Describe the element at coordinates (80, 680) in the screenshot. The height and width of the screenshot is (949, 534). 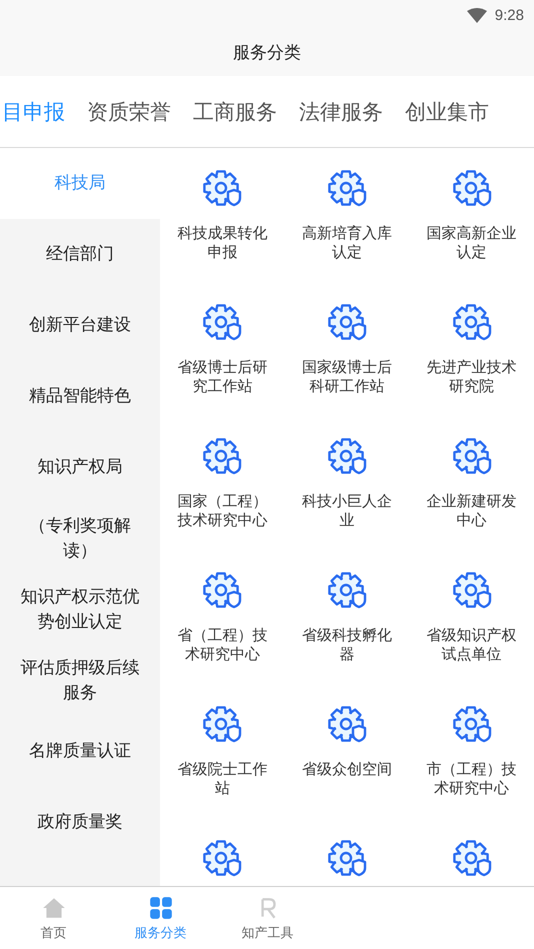
I see `sidebar-item: 评估质押级后续服务` at that location.